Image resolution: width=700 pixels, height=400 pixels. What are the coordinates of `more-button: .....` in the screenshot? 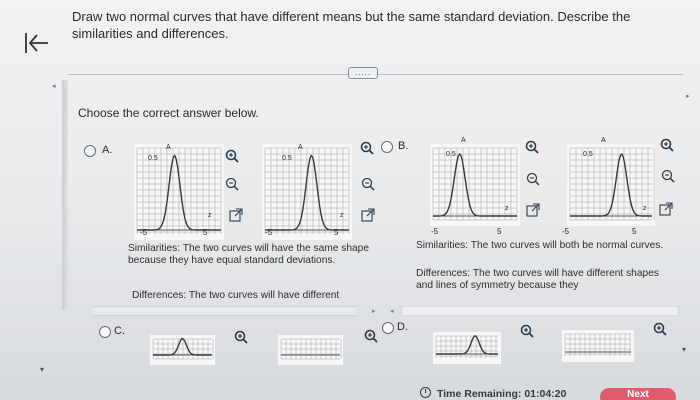 It's located at (363, 73).